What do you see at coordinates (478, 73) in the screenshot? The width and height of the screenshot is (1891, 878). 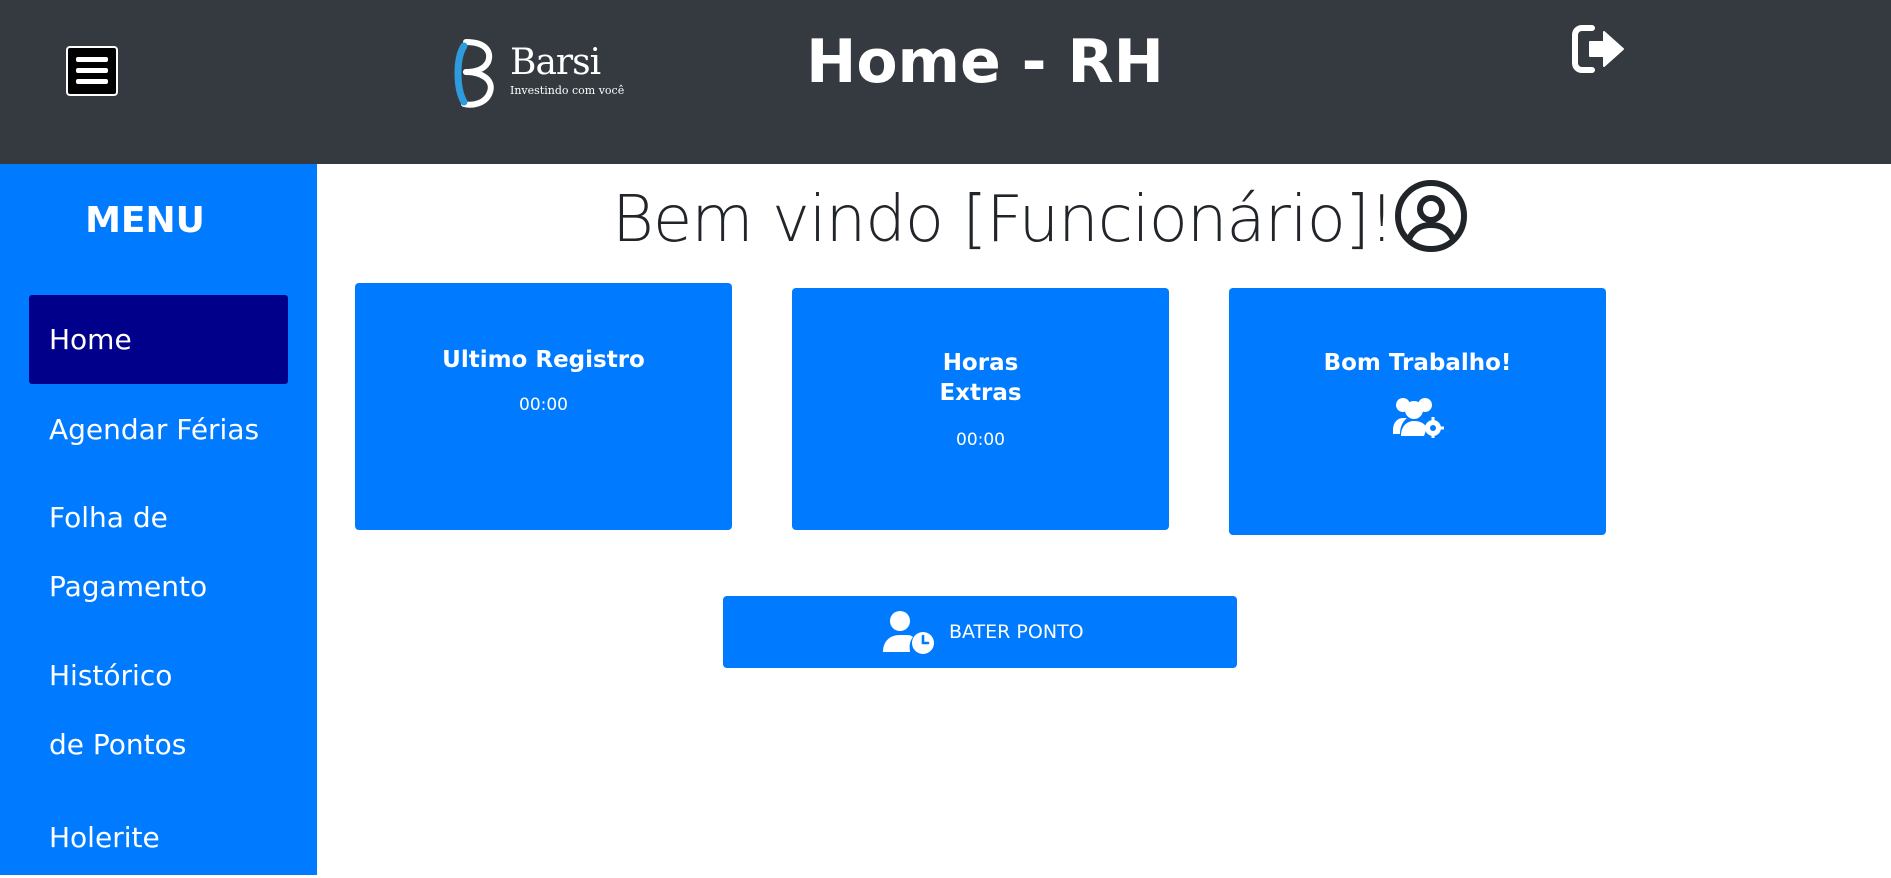 I see `barsi-logo-icon` at bounding box center [478, 73].